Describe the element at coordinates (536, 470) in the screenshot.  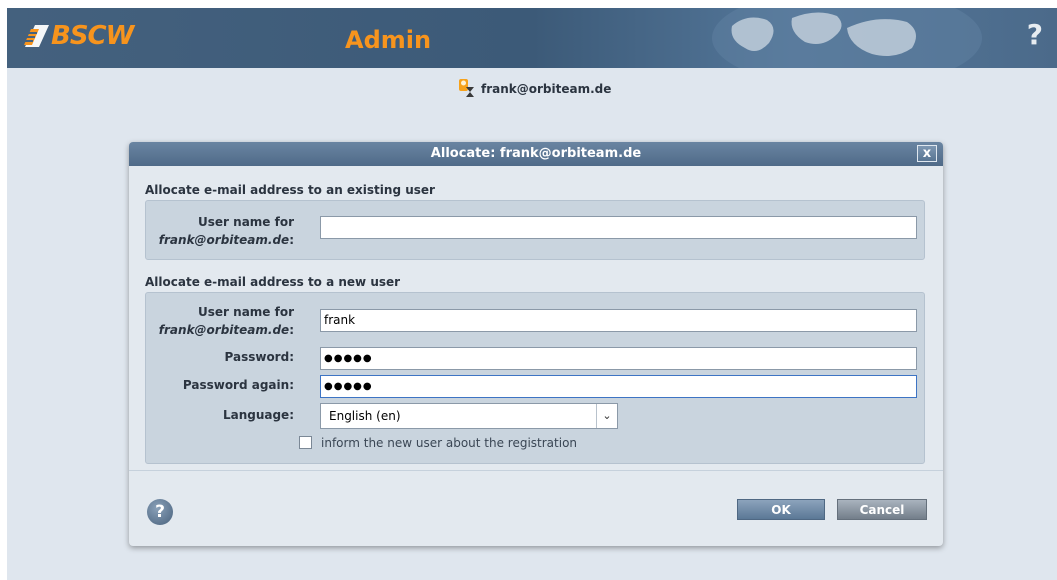
I see `footer-divider` at that location.